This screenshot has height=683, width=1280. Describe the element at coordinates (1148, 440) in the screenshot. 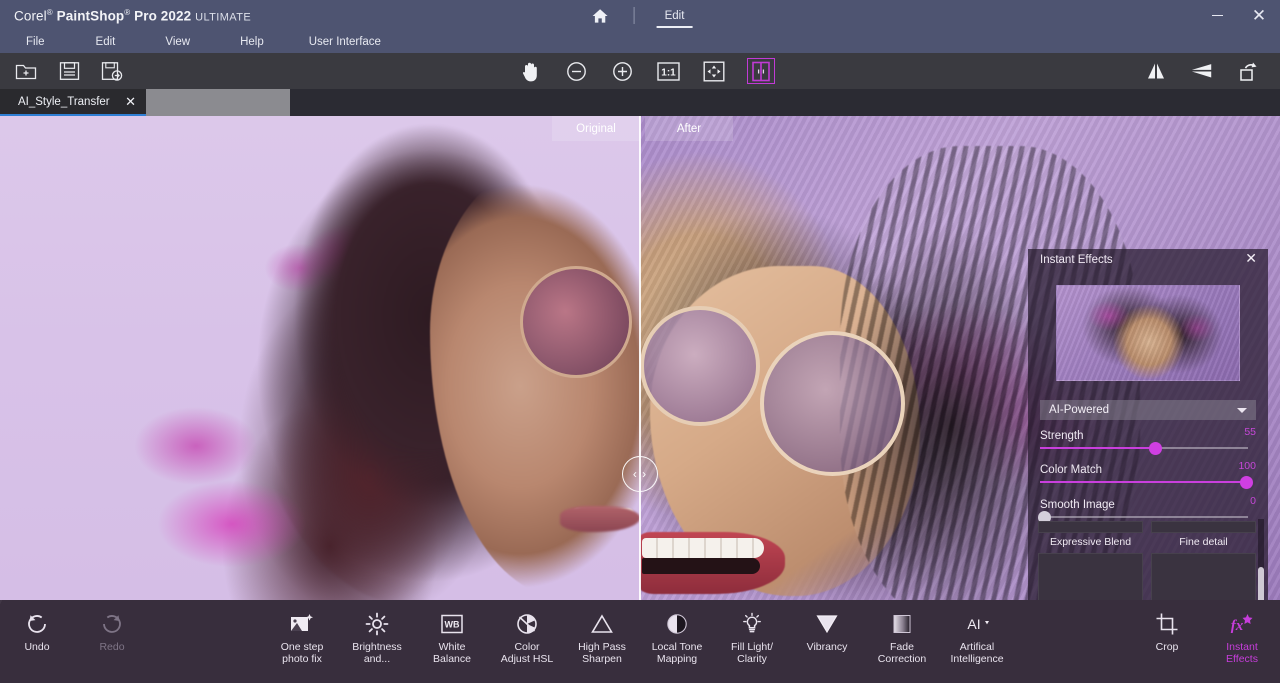

I see `slider-strength: Strength 55` at that location.